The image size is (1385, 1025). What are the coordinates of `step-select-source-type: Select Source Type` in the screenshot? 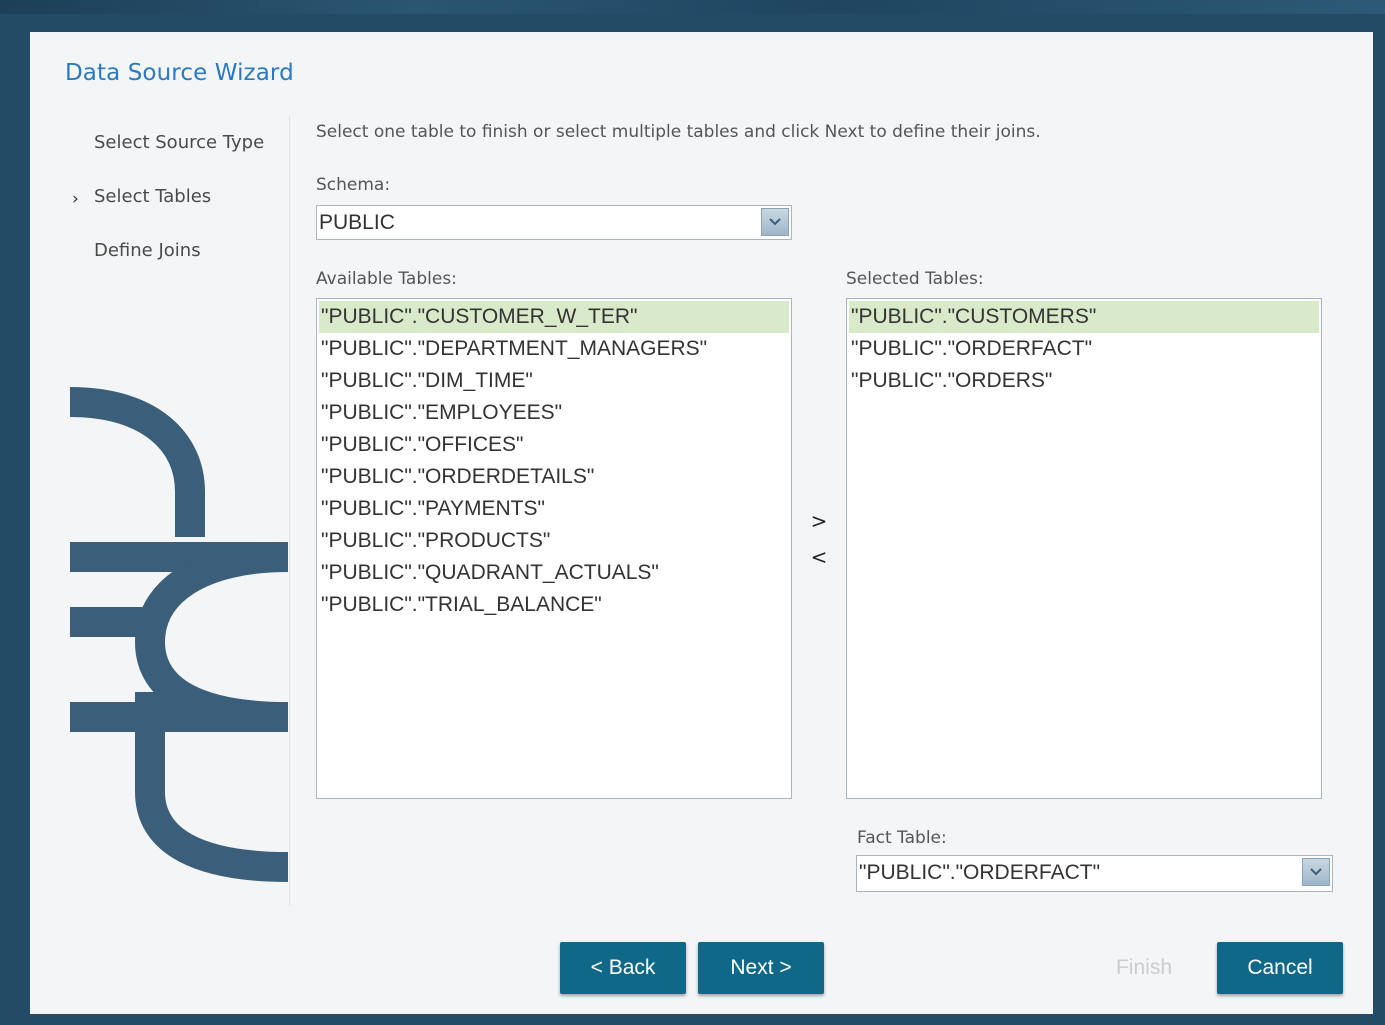 It's located at (179, 142).